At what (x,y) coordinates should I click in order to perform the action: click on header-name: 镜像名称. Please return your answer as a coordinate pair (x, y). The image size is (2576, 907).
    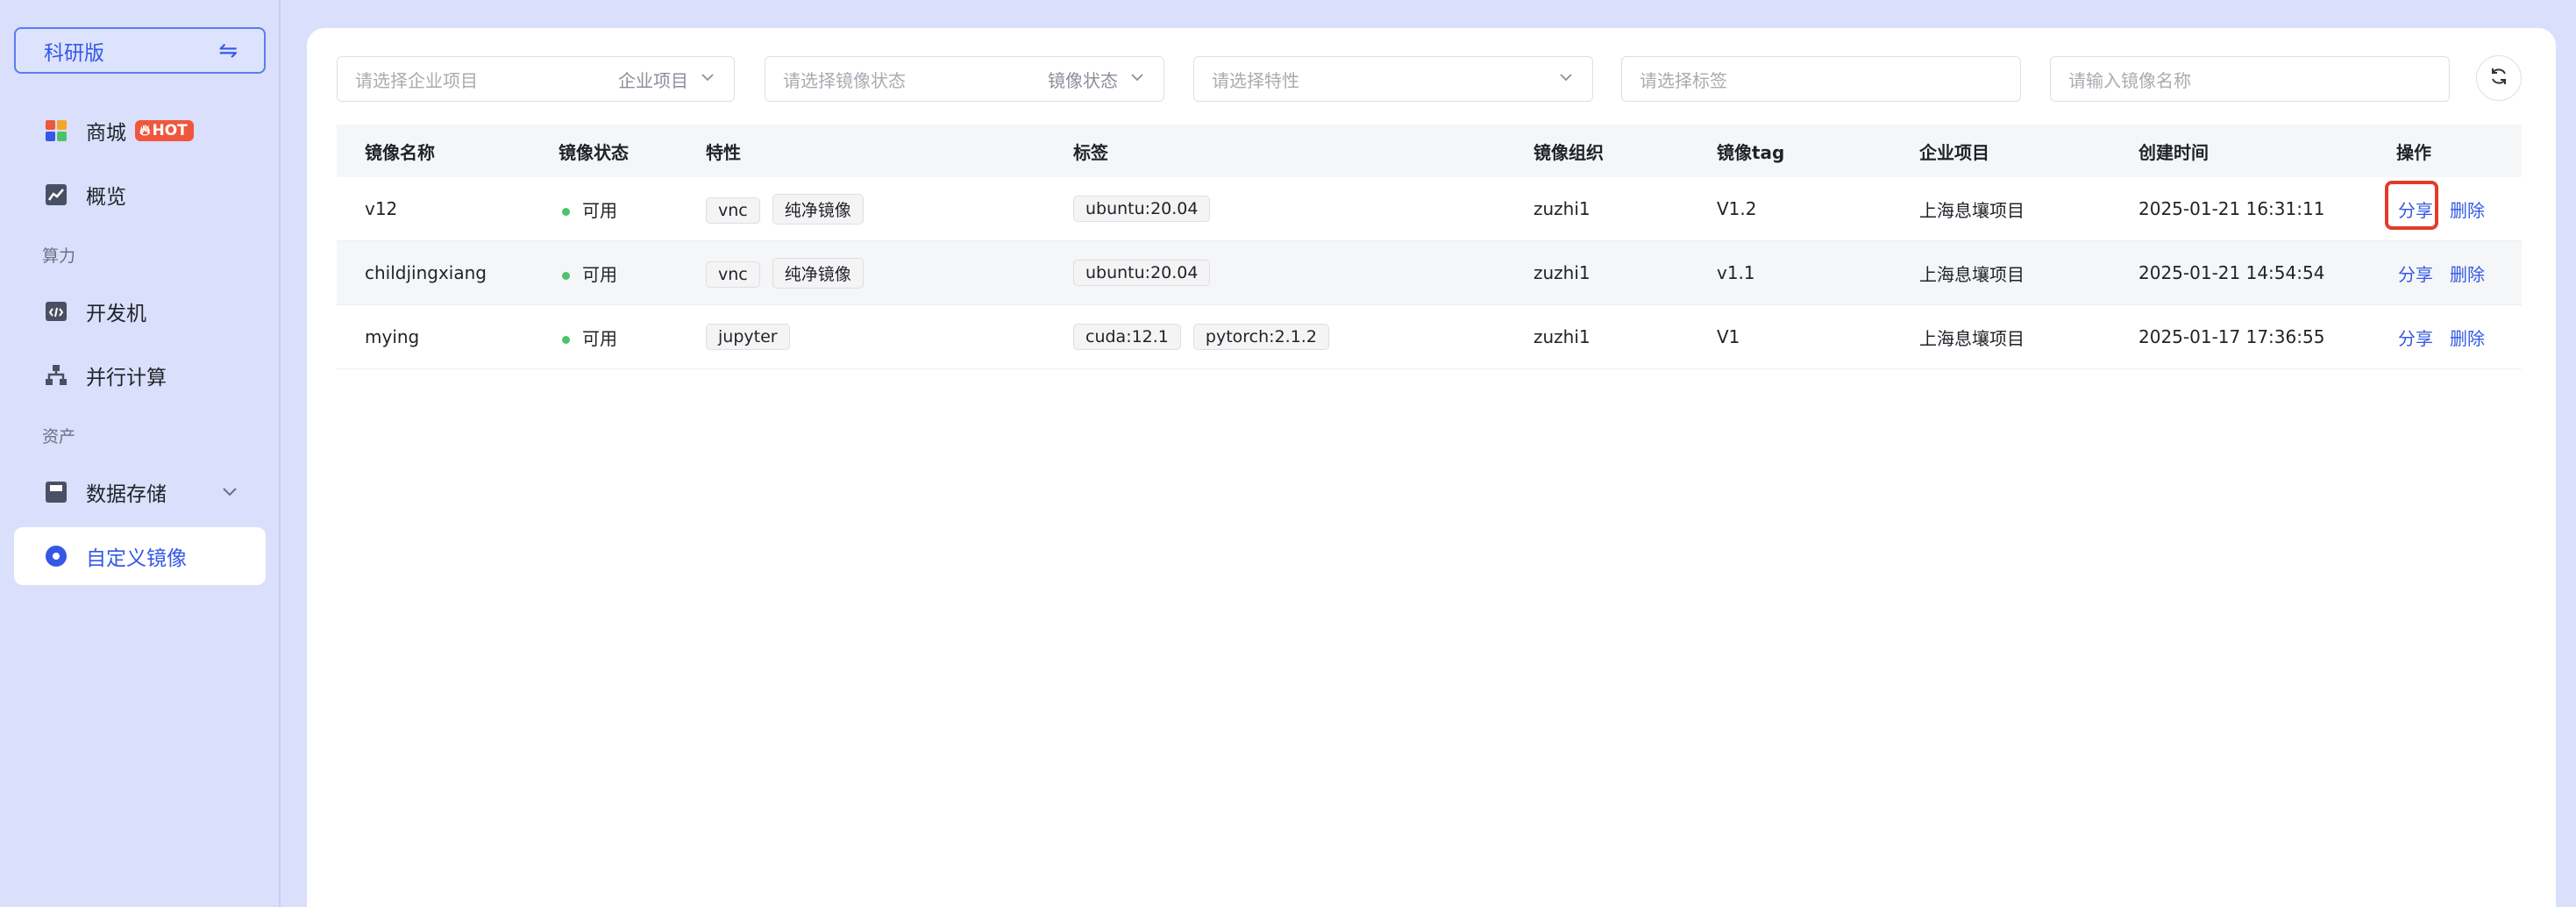
    Looking at the image, I should click on (400, 152).